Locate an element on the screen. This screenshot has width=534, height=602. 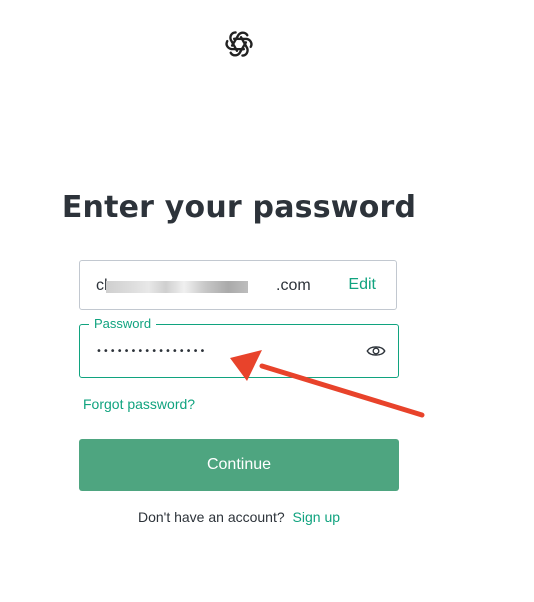
signup-row: Don't have an account? Sign up is located at coordinates (239, 517).